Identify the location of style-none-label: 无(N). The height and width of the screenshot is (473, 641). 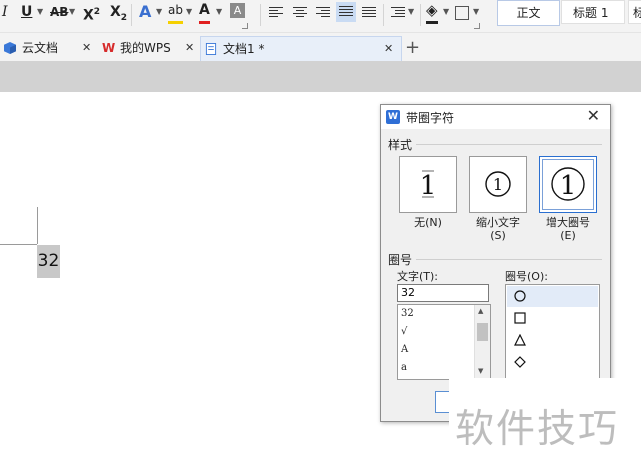
(428, 222).